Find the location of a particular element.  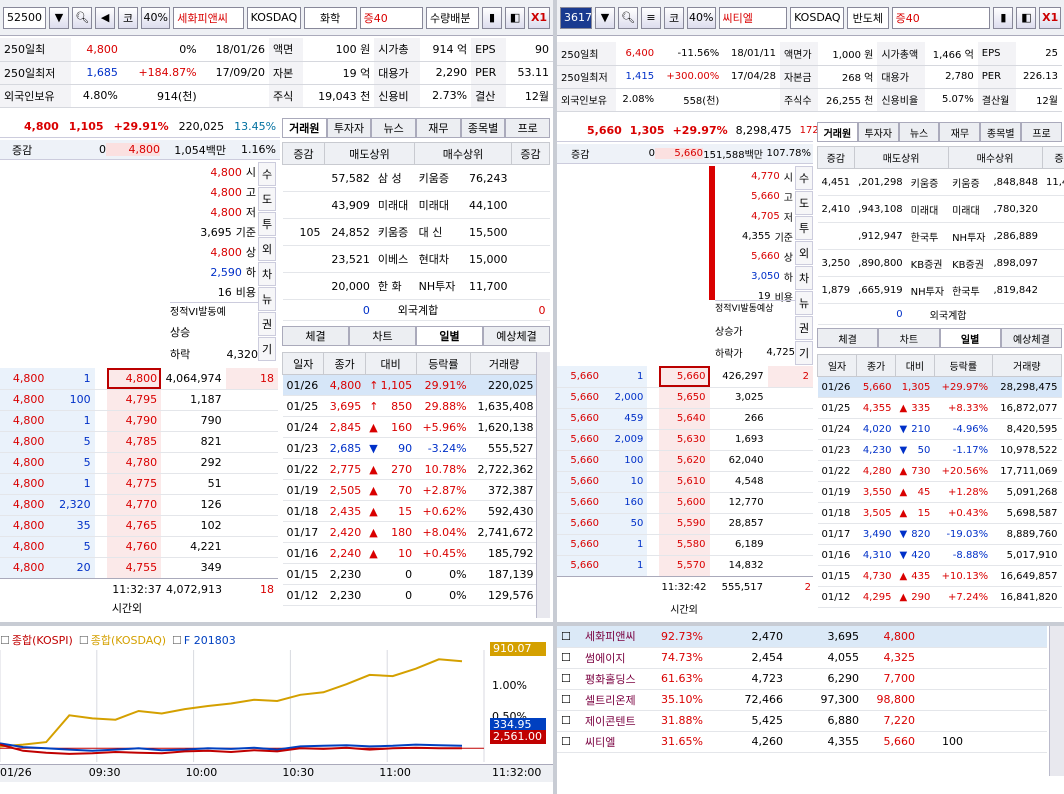

orderbook-row: 5,660 1 5,580 6,189 is located at coordinates (685, 545).